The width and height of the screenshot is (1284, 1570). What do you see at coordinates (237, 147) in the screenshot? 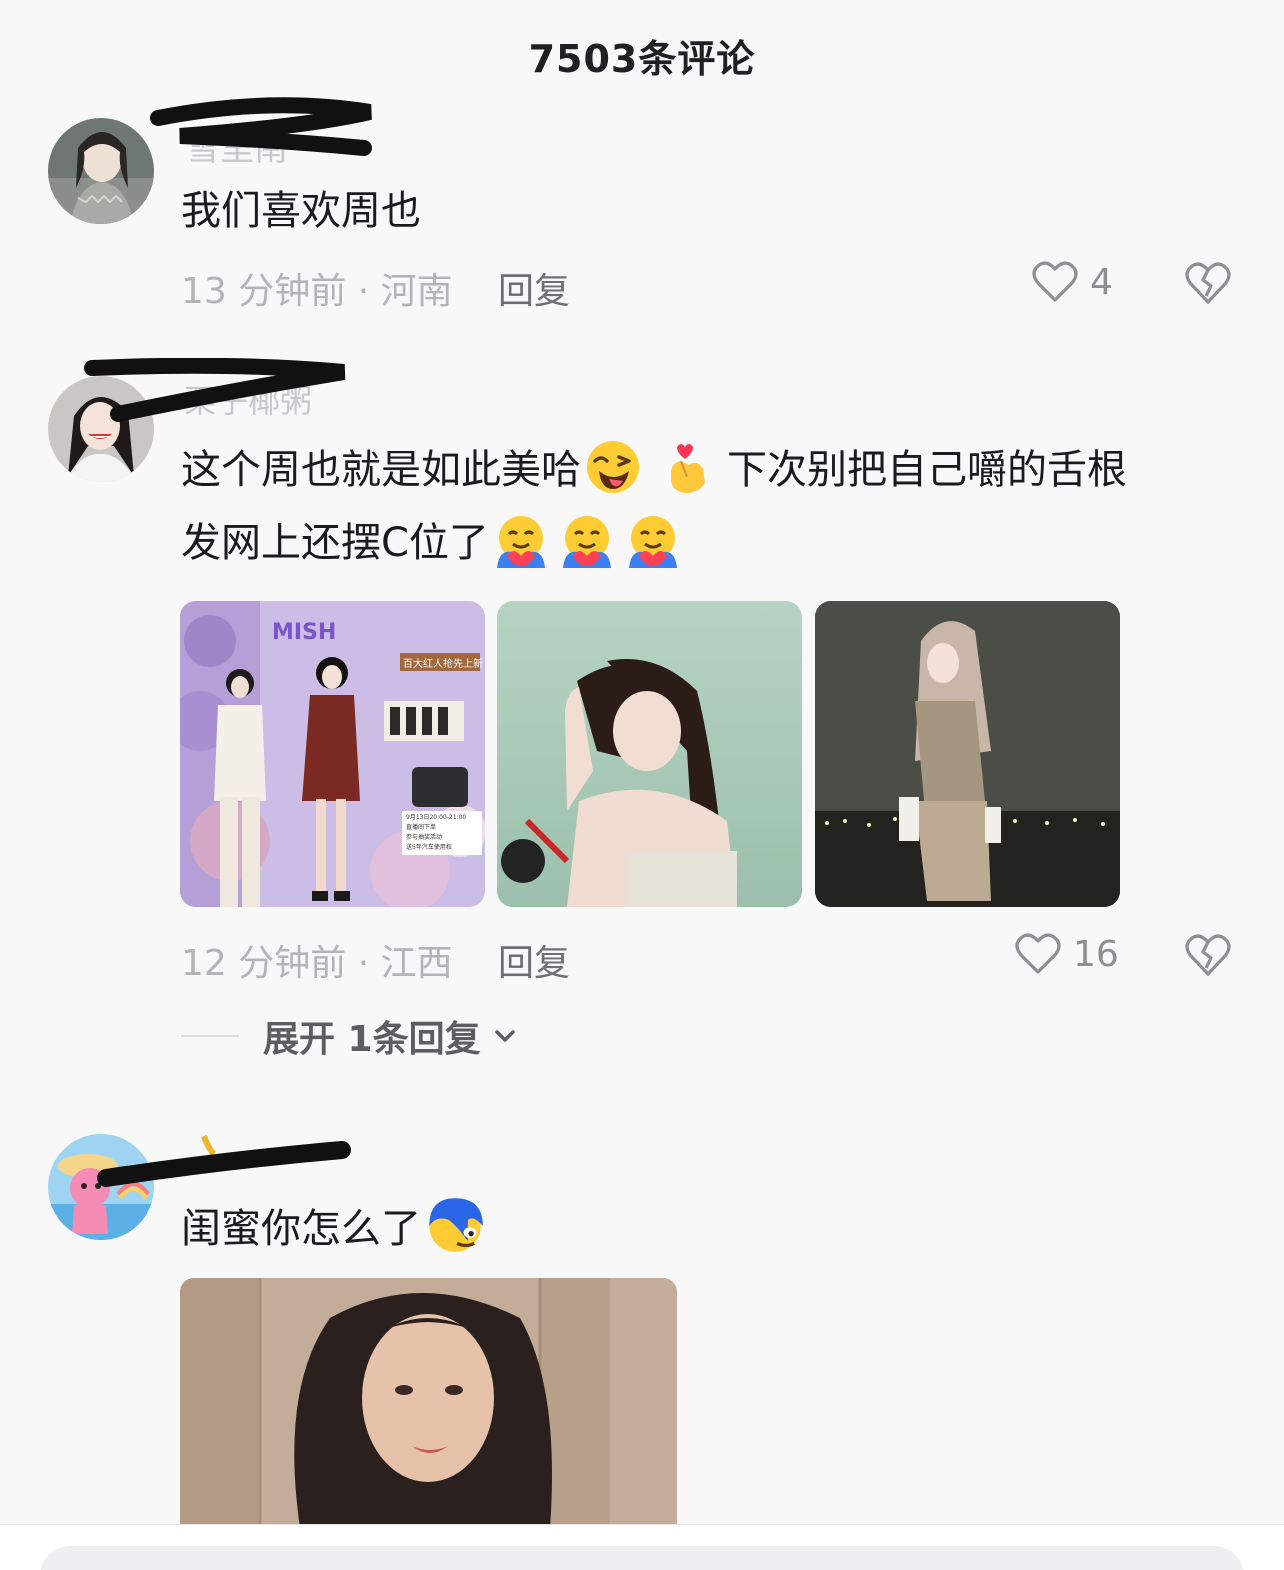
I see `svg-text: 雪里南` at bounding box center [237, 147].